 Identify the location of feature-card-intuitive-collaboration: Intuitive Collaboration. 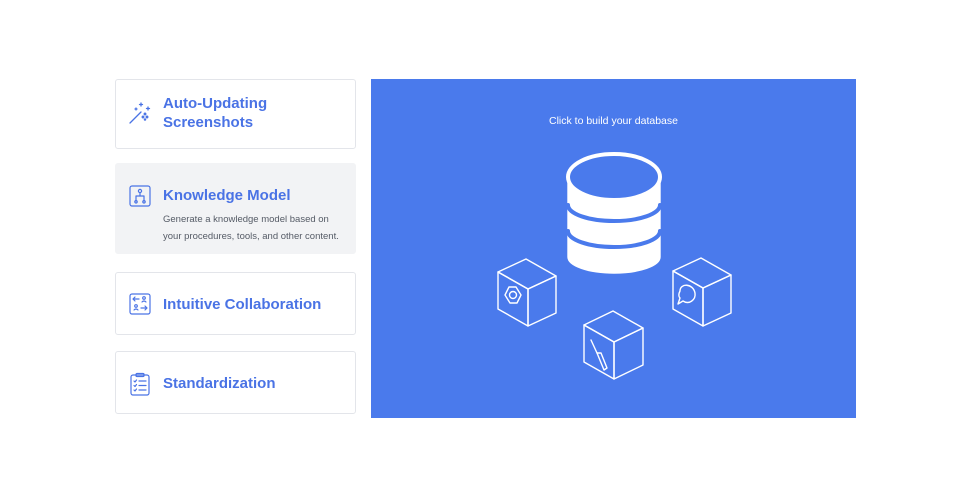
(235, 303).